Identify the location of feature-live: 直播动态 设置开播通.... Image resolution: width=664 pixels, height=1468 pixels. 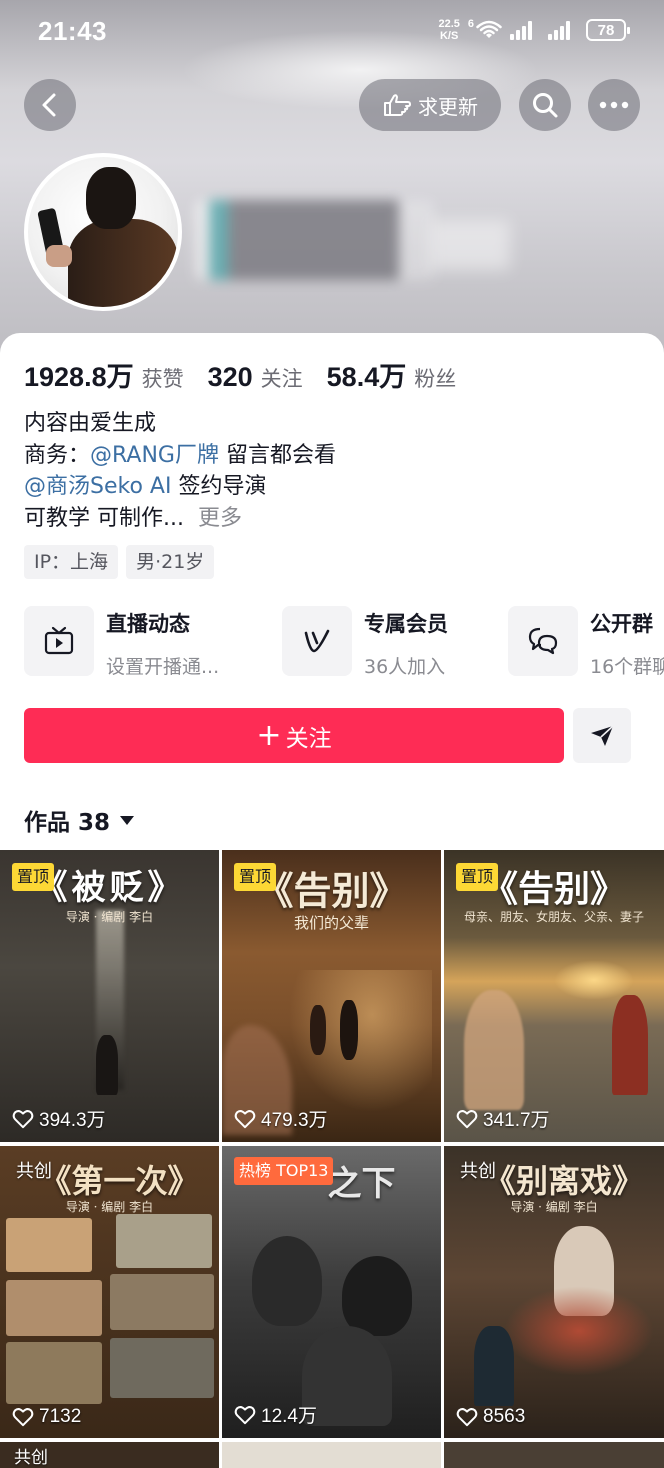
(121, 644).